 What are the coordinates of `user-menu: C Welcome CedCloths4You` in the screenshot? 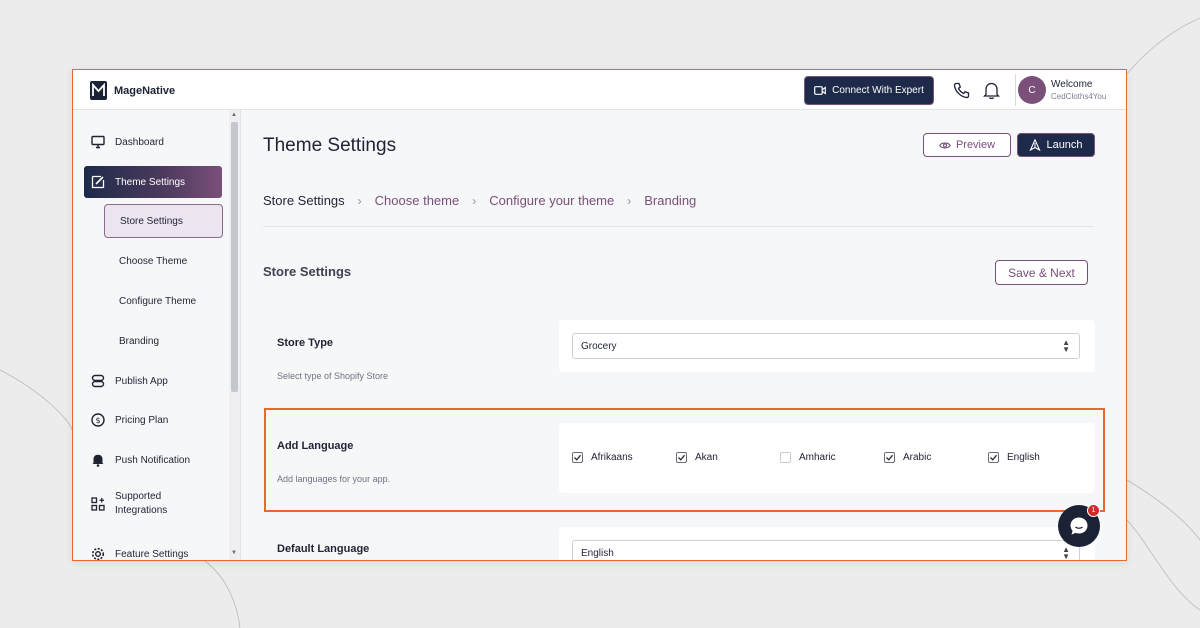 It's located at (1061, 90).